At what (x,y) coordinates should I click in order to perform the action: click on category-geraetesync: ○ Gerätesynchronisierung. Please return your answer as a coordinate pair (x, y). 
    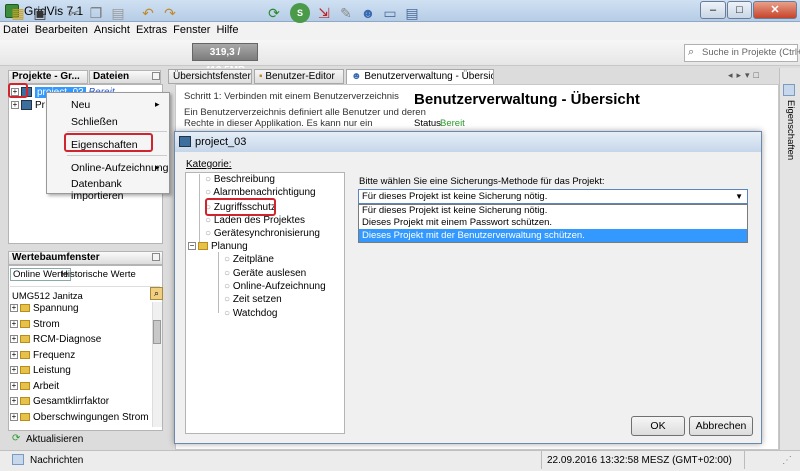
    Looking at the image, I should click on (262, 233).